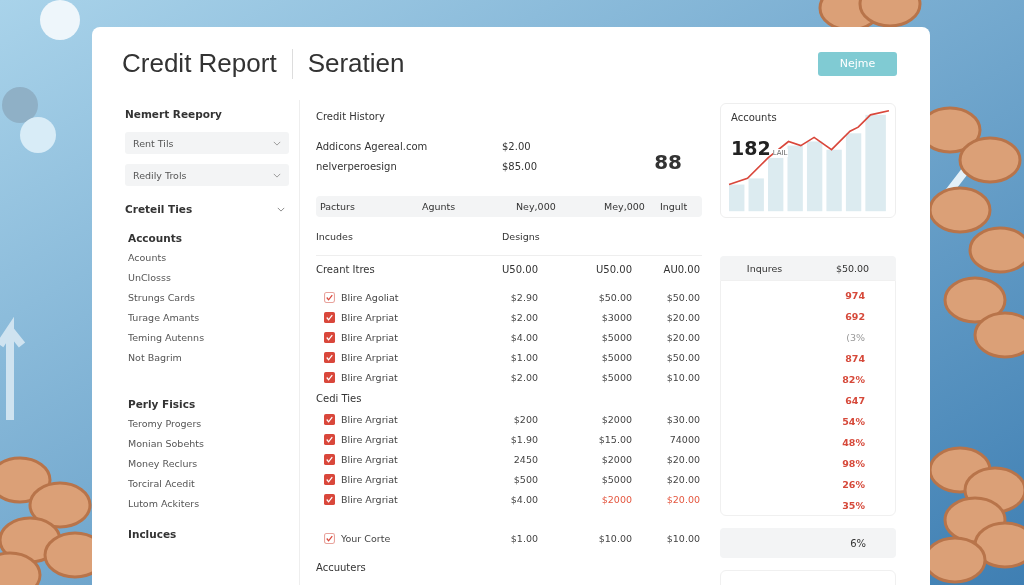 The height and width of the screenshot is (585, 1024). I want to click on section-title: Credit History, so click(351, 117).